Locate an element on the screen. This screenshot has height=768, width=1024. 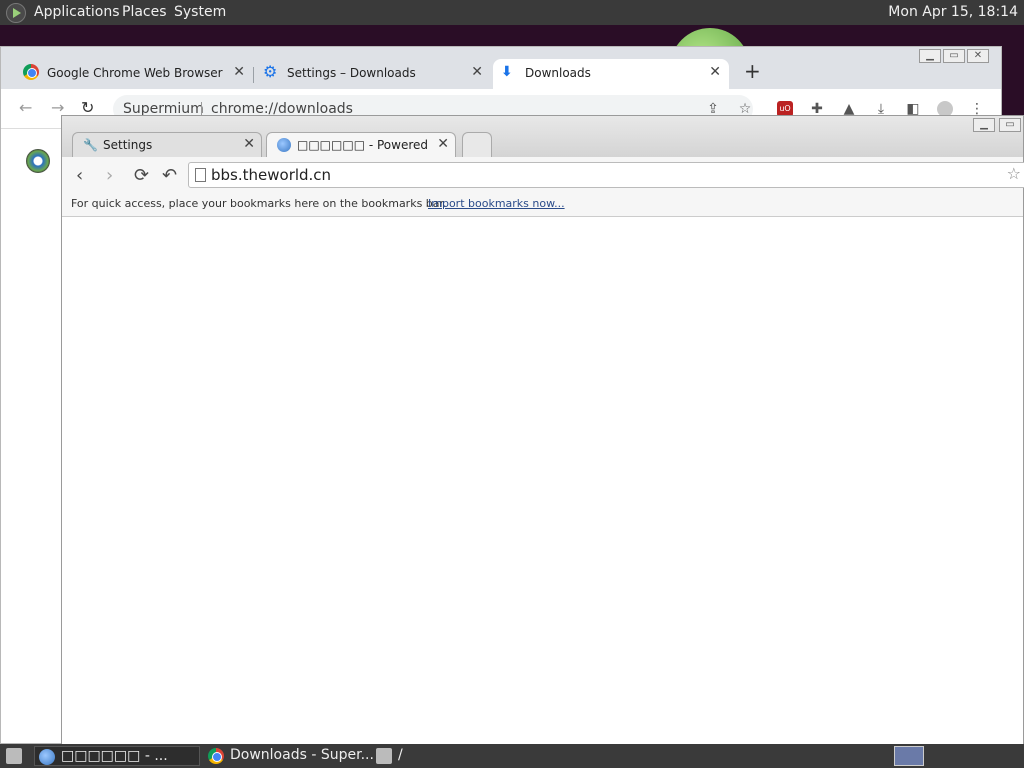
tab-discuz: □□□□□□ - Powered by Discuz! ✕ is located at coordinates (361, 144).